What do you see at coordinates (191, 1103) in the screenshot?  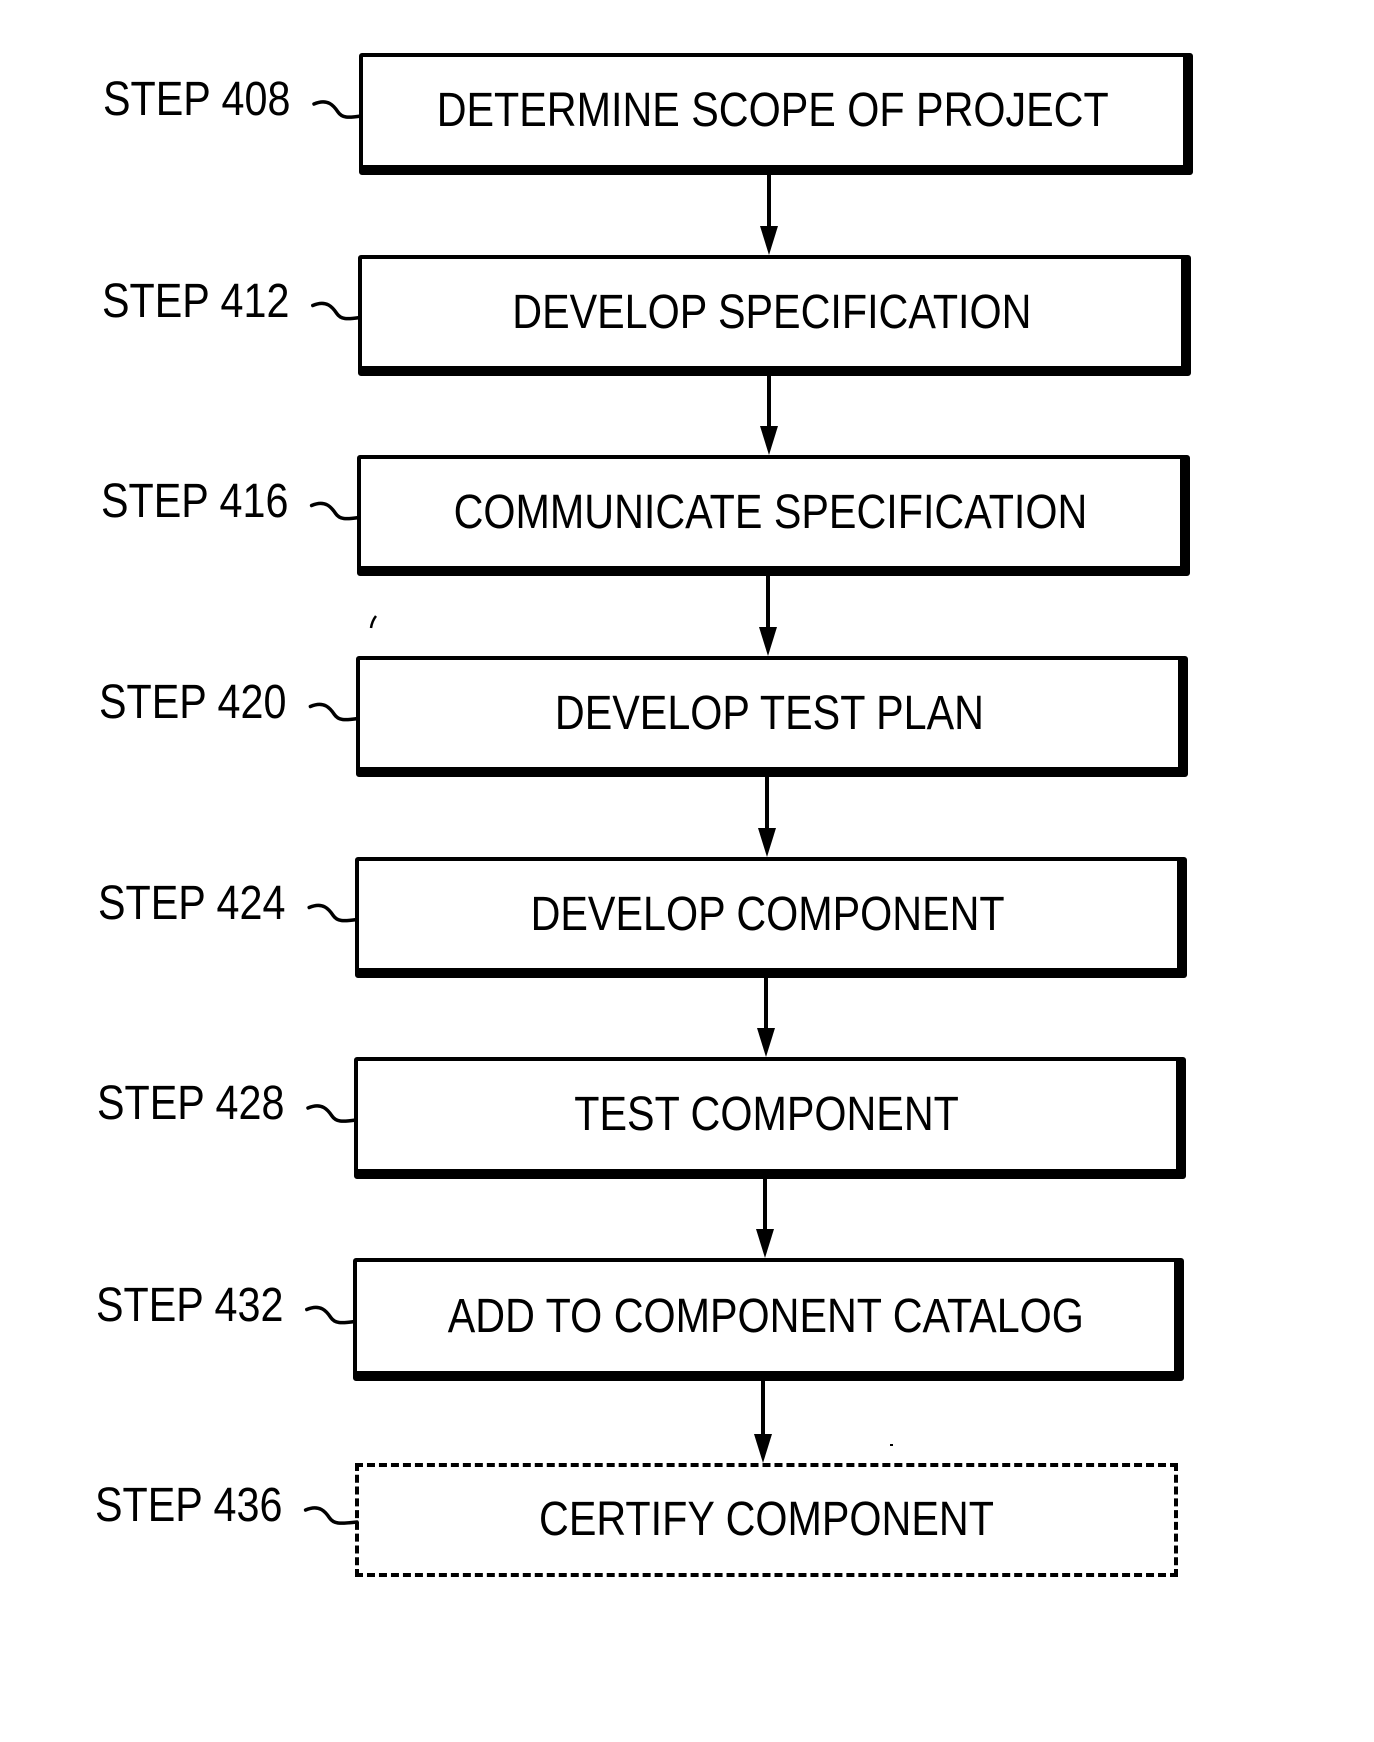 I see `step-label: STEP 428` at bounding box center [191, 1103].